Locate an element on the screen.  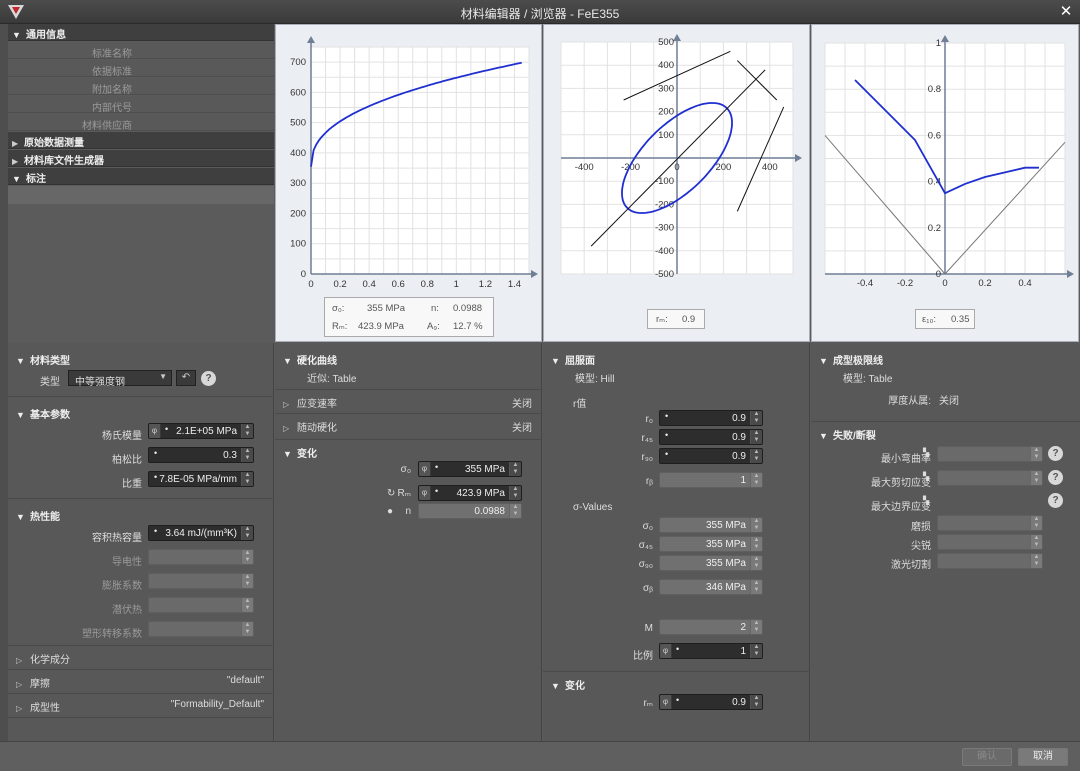
laser-field: ▲ ▼ is located at coordinates (990, 561).